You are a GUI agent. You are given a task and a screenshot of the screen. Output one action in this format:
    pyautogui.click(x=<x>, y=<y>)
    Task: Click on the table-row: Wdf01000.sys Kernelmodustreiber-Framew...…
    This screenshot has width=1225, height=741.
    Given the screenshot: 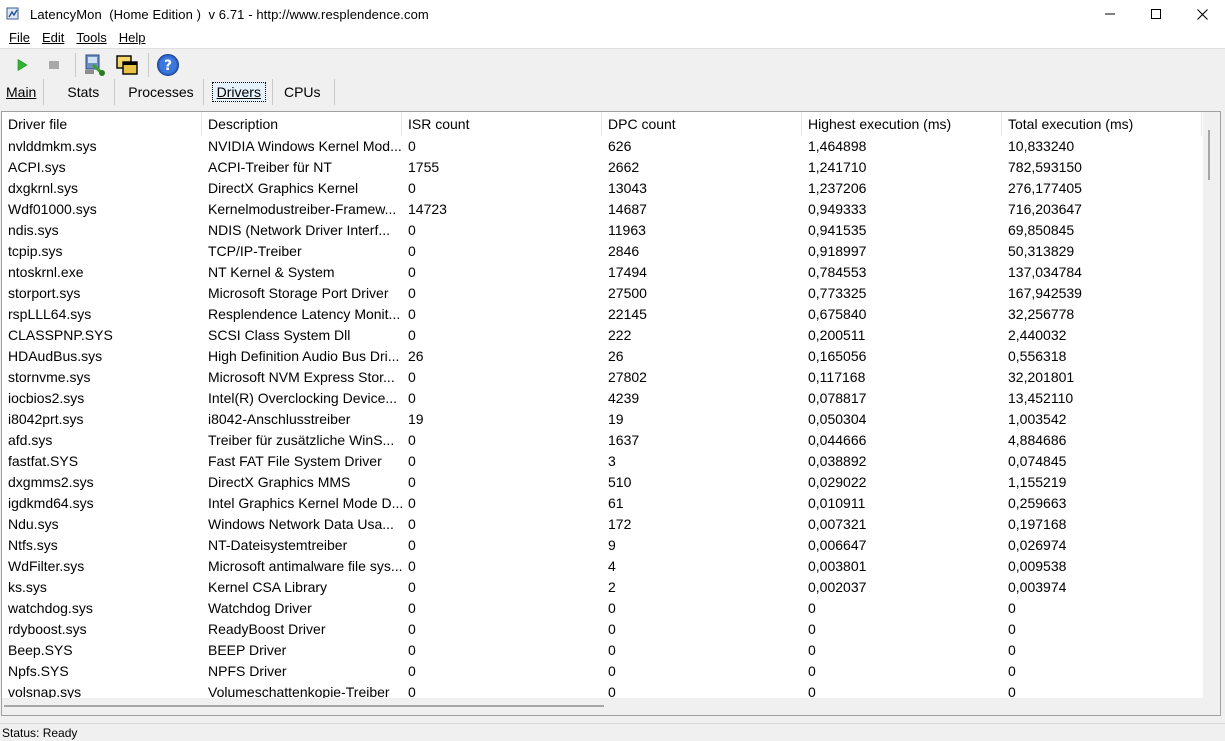 What is the action you would take?
    pyautogui.click(x=603, y=209)
    